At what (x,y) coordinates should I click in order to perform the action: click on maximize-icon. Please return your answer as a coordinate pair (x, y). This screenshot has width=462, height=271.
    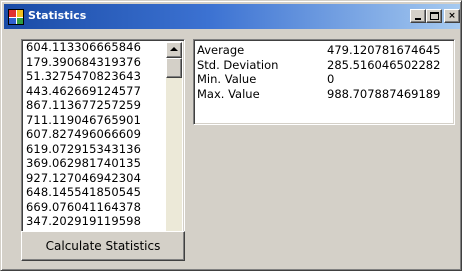
    Looking at the image, I should click on (434, 16).